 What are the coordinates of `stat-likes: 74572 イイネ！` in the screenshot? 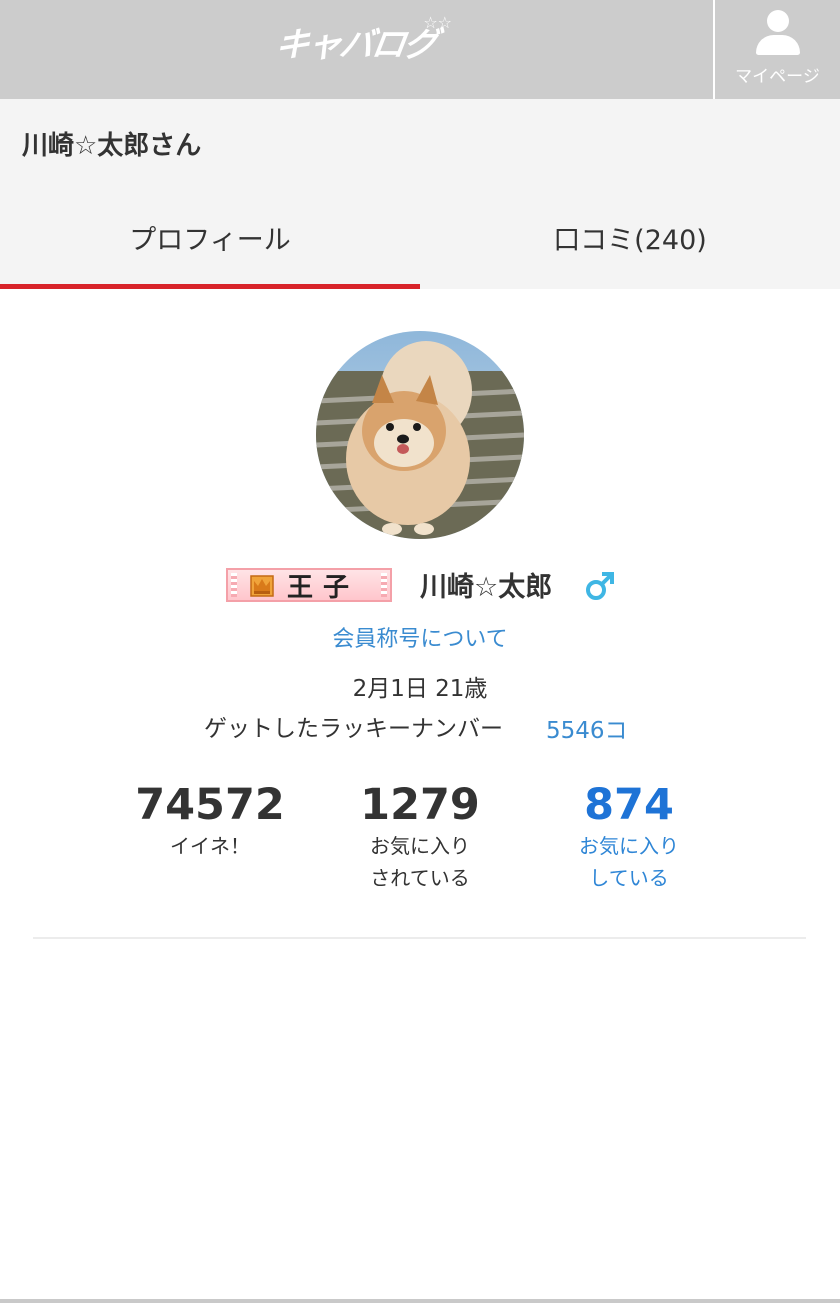 It's located at (210, 821).